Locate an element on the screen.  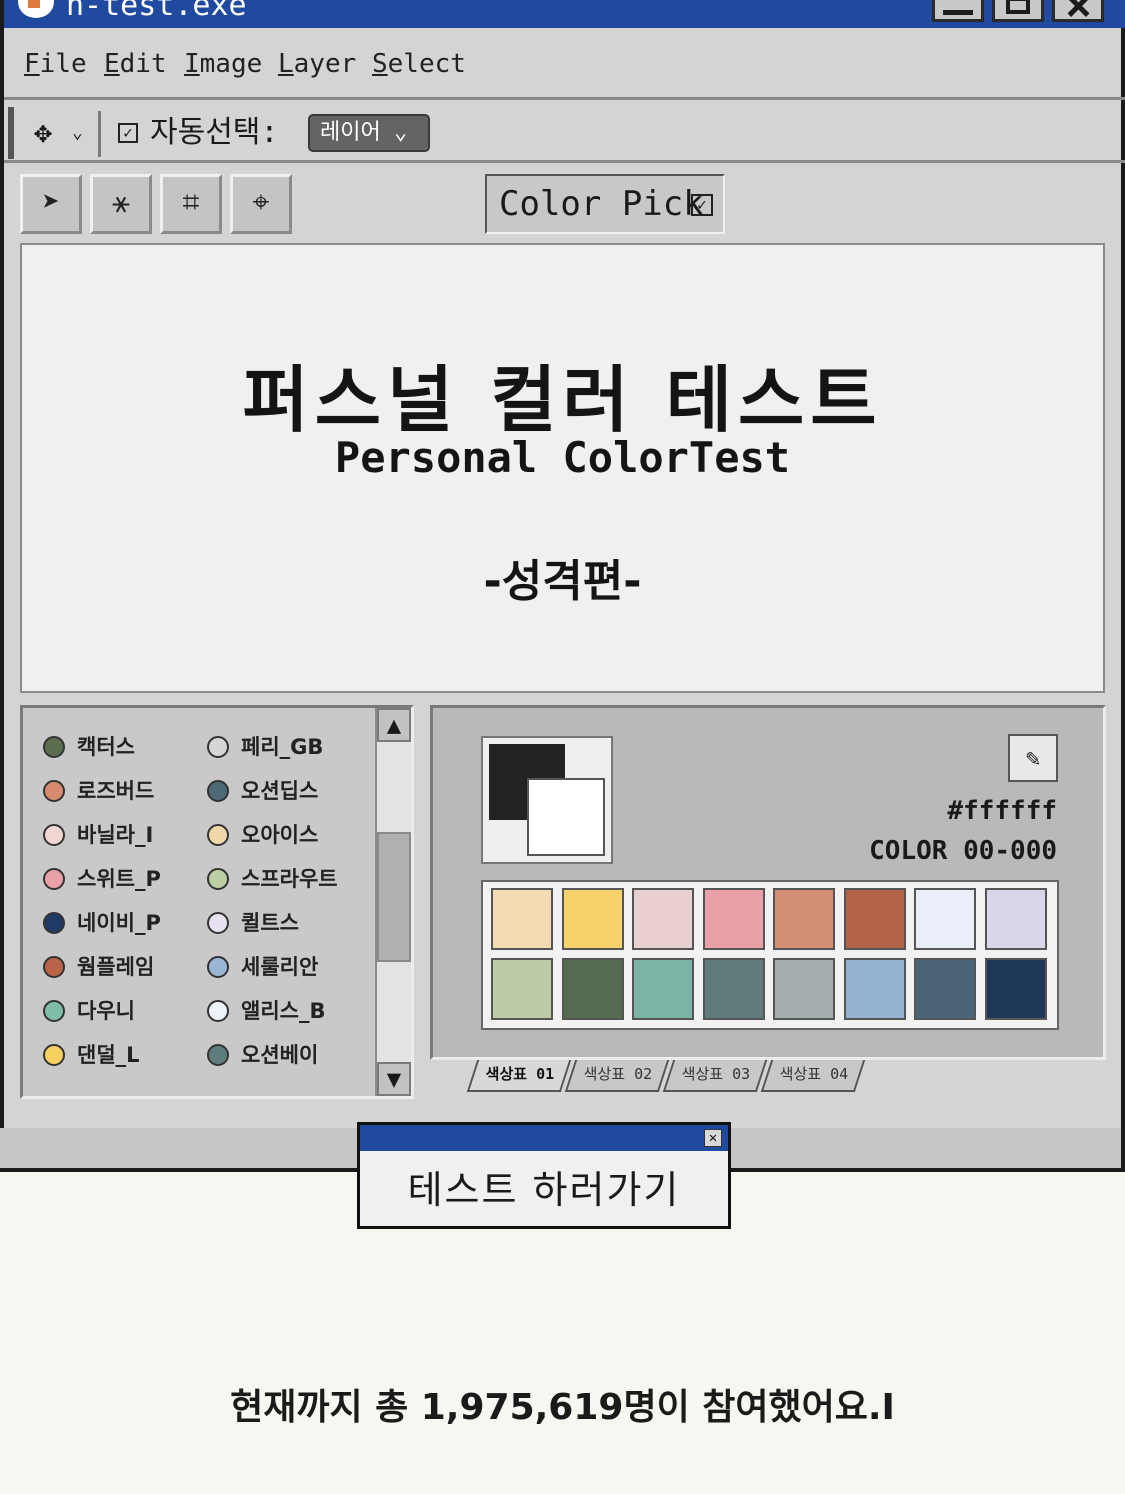
tab-palette-01: 색상표 01 is located at coordinates (519, 1076).